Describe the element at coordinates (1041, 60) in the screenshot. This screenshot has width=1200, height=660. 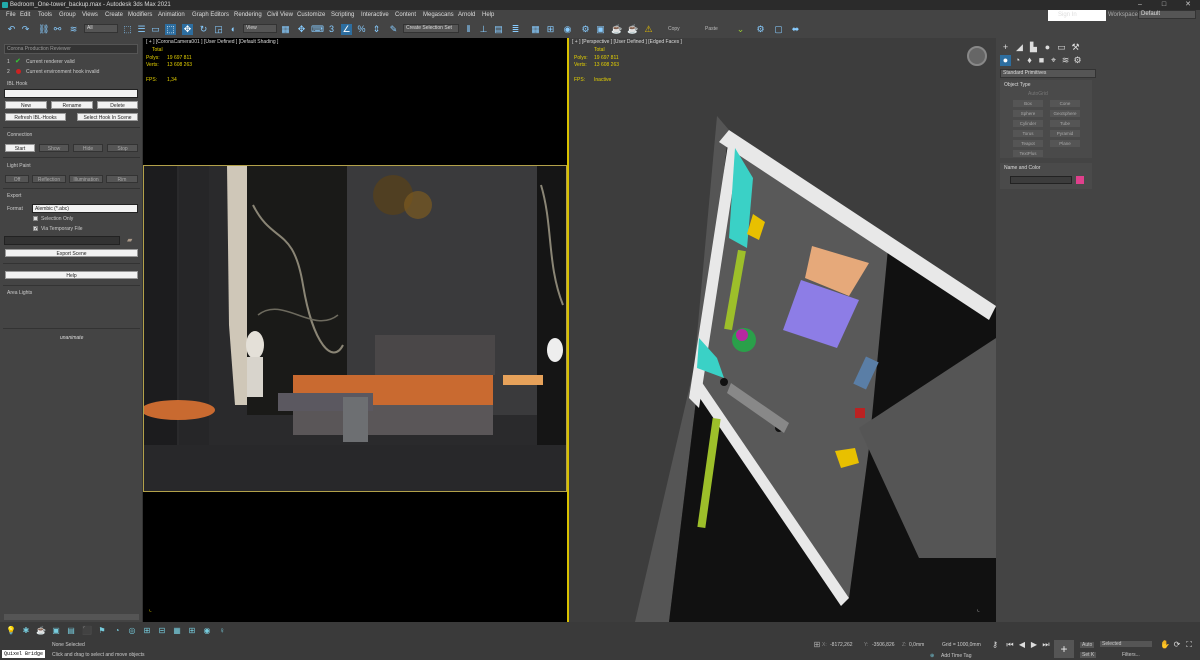
I see `cameras-icon: ■` at that location.